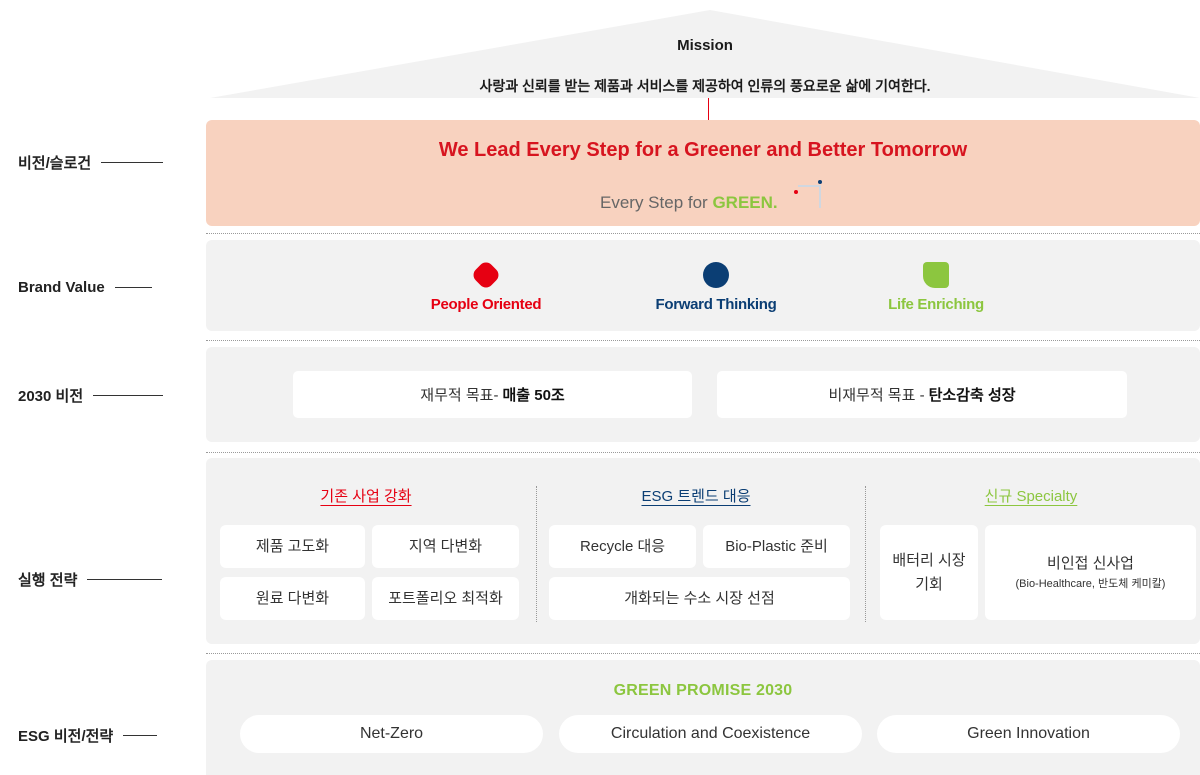 Image resolution: width=1200 pixels, height=775 pixels. I want to click on row-label-strategy-text: 실행 전략, so click(48, 580).